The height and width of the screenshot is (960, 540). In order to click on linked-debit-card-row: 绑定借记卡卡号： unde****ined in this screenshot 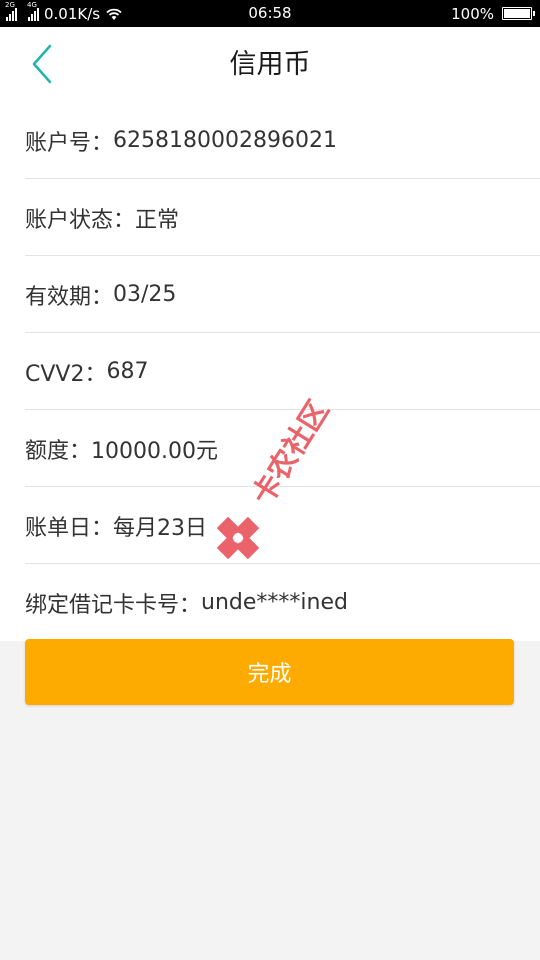, I will do `click(270, 602)`.